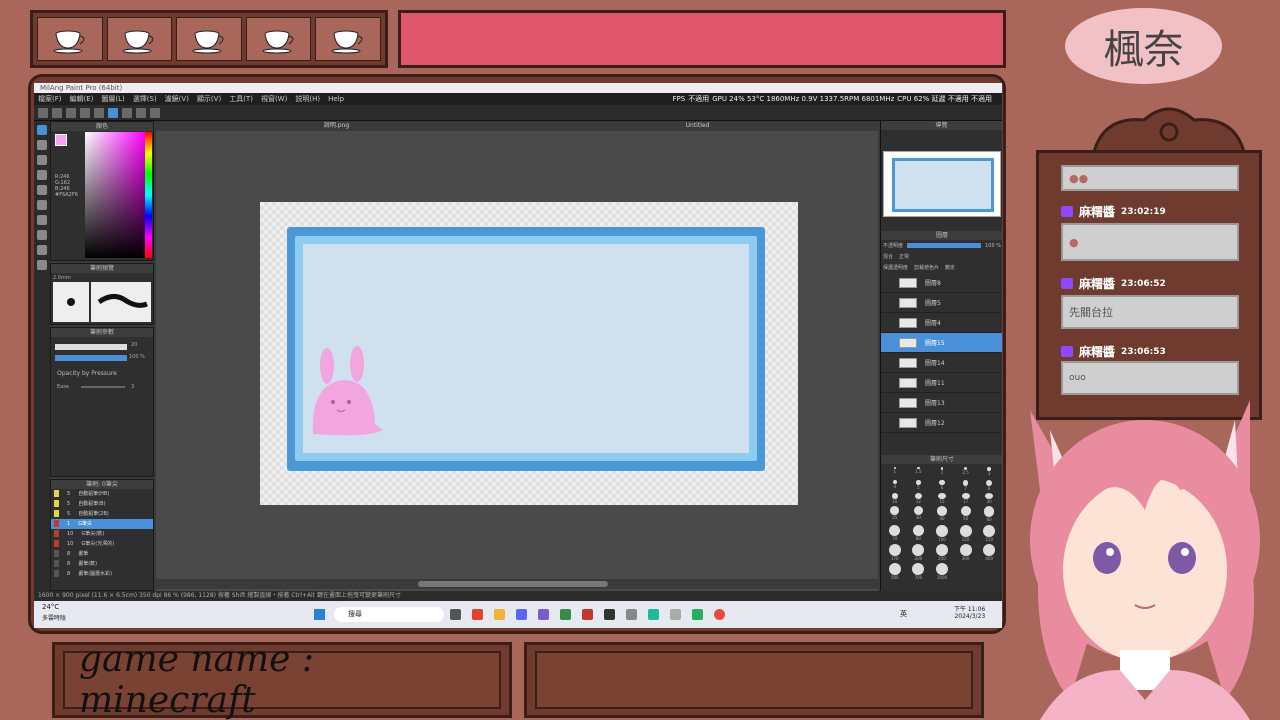  What do you see at coordinates (42, 145) in the screenshot?
I see `eraser-tool-icon` at bounding box center [42, 145].